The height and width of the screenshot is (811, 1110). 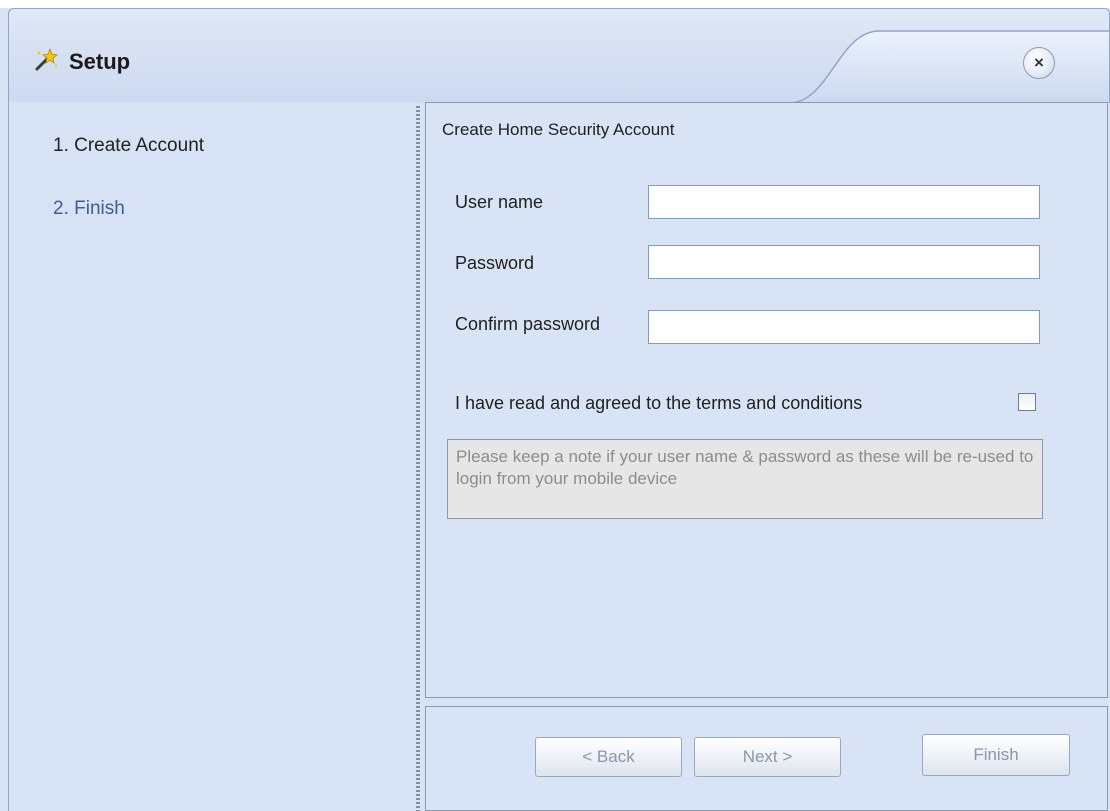 I want to click on password-input, so click(x=844, y=262).